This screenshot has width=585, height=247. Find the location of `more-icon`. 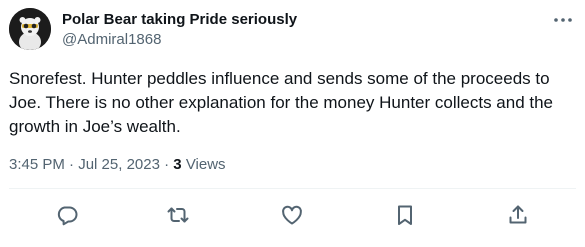

more-icon is located at coordinates (563, 20).